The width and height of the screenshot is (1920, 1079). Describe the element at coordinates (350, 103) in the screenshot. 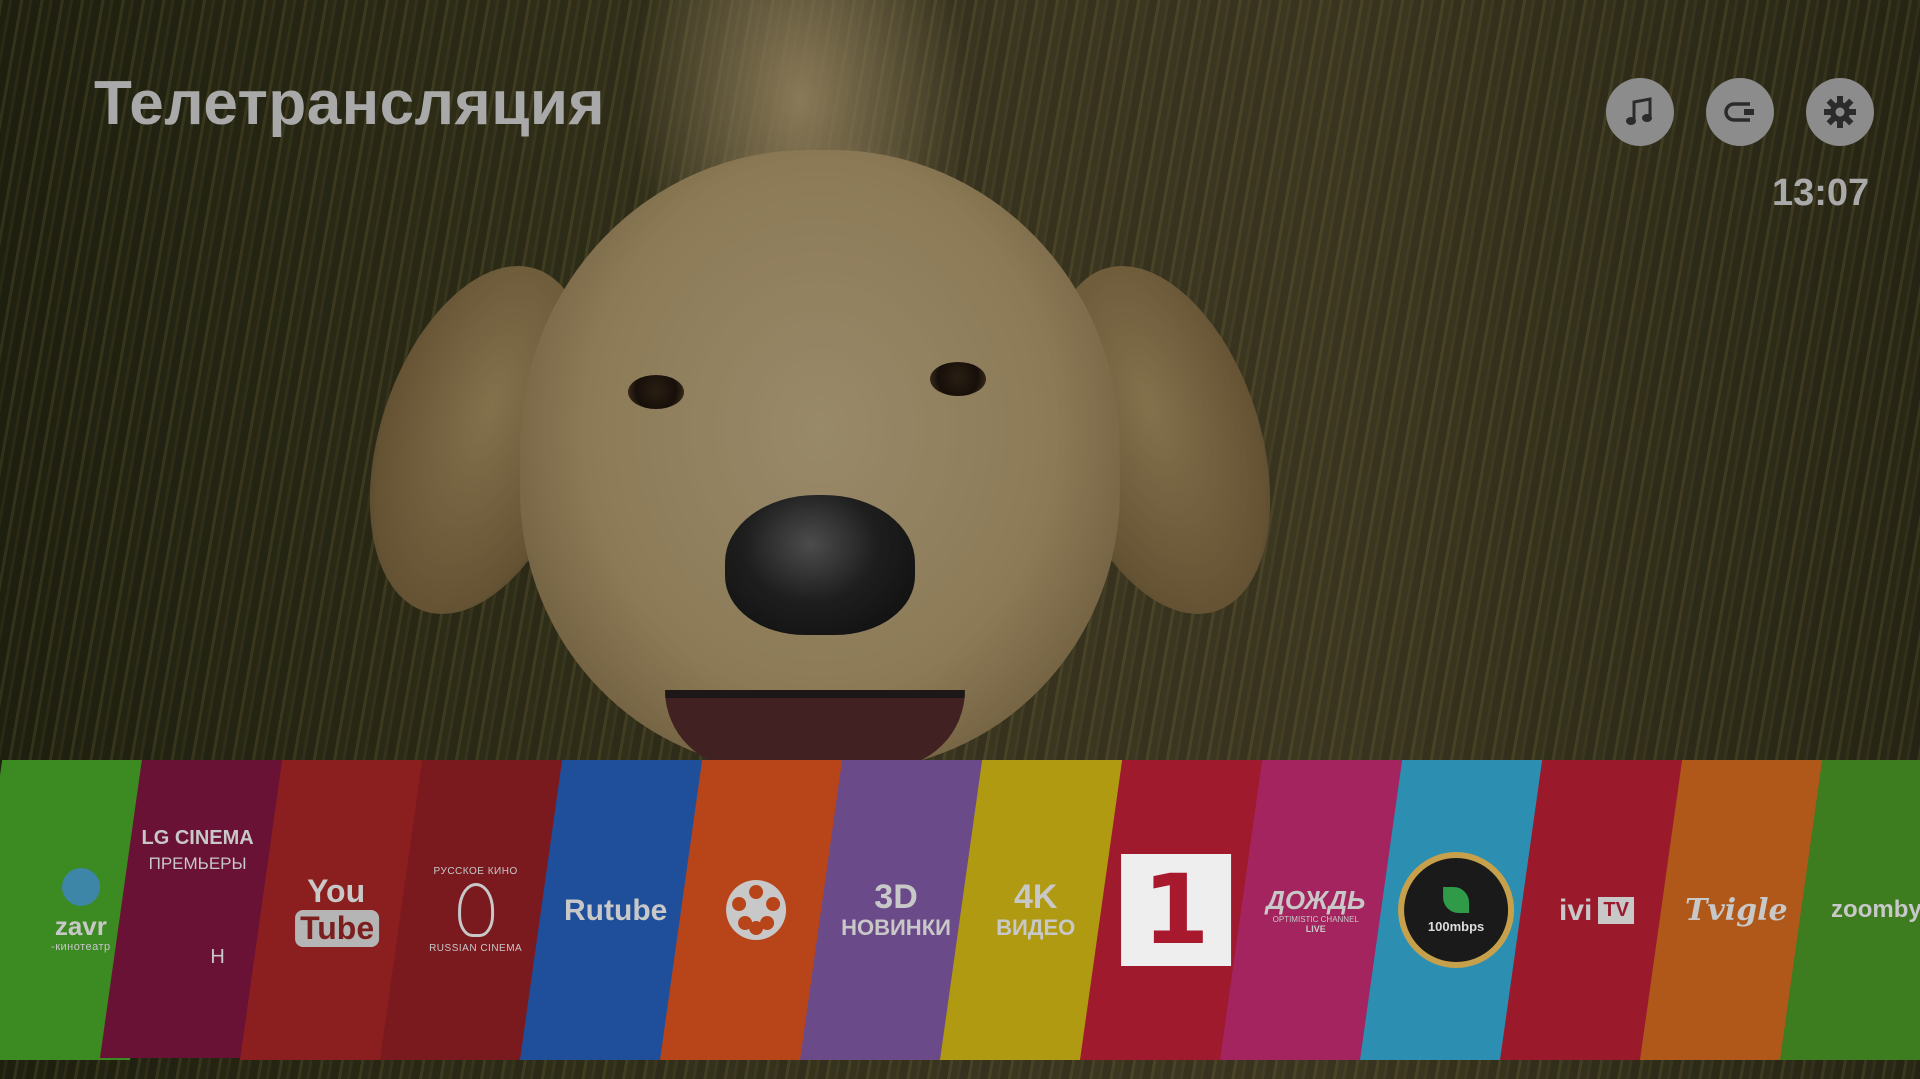

I see `page-title: Телетрансляция` at that location.